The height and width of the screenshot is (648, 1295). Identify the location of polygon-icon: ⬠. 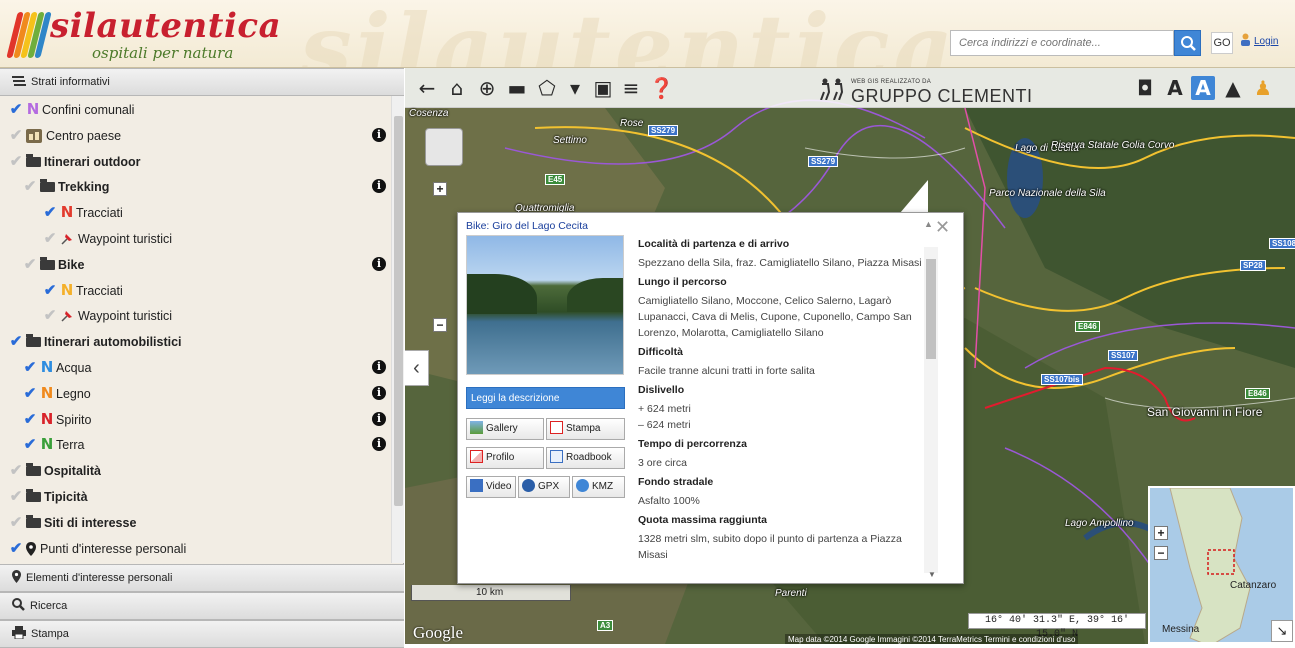
(547, 88).